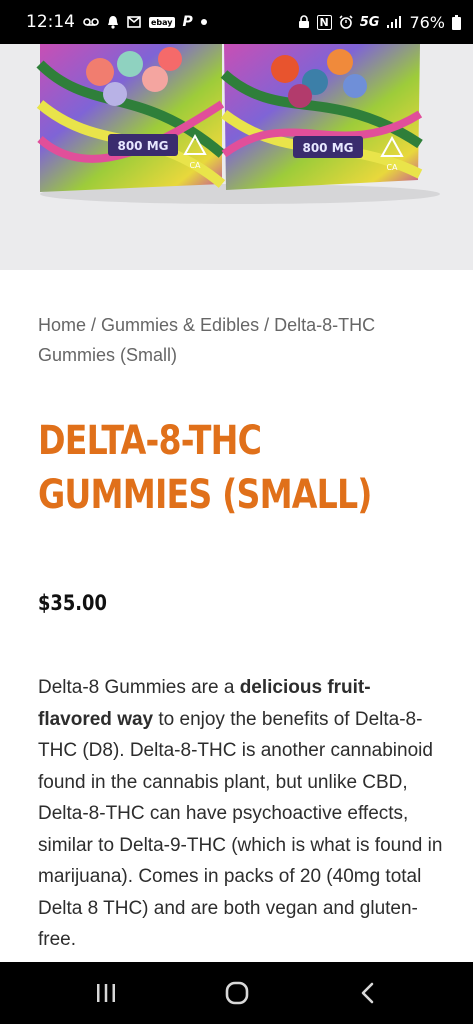 Image resolution: width=473 pixels, height=1024 pixels. What do you see at coordinates (139, 687) in the screenshot?
I see `description-text: Delta-8 Gummies are a` at bounding box center [139, 687].